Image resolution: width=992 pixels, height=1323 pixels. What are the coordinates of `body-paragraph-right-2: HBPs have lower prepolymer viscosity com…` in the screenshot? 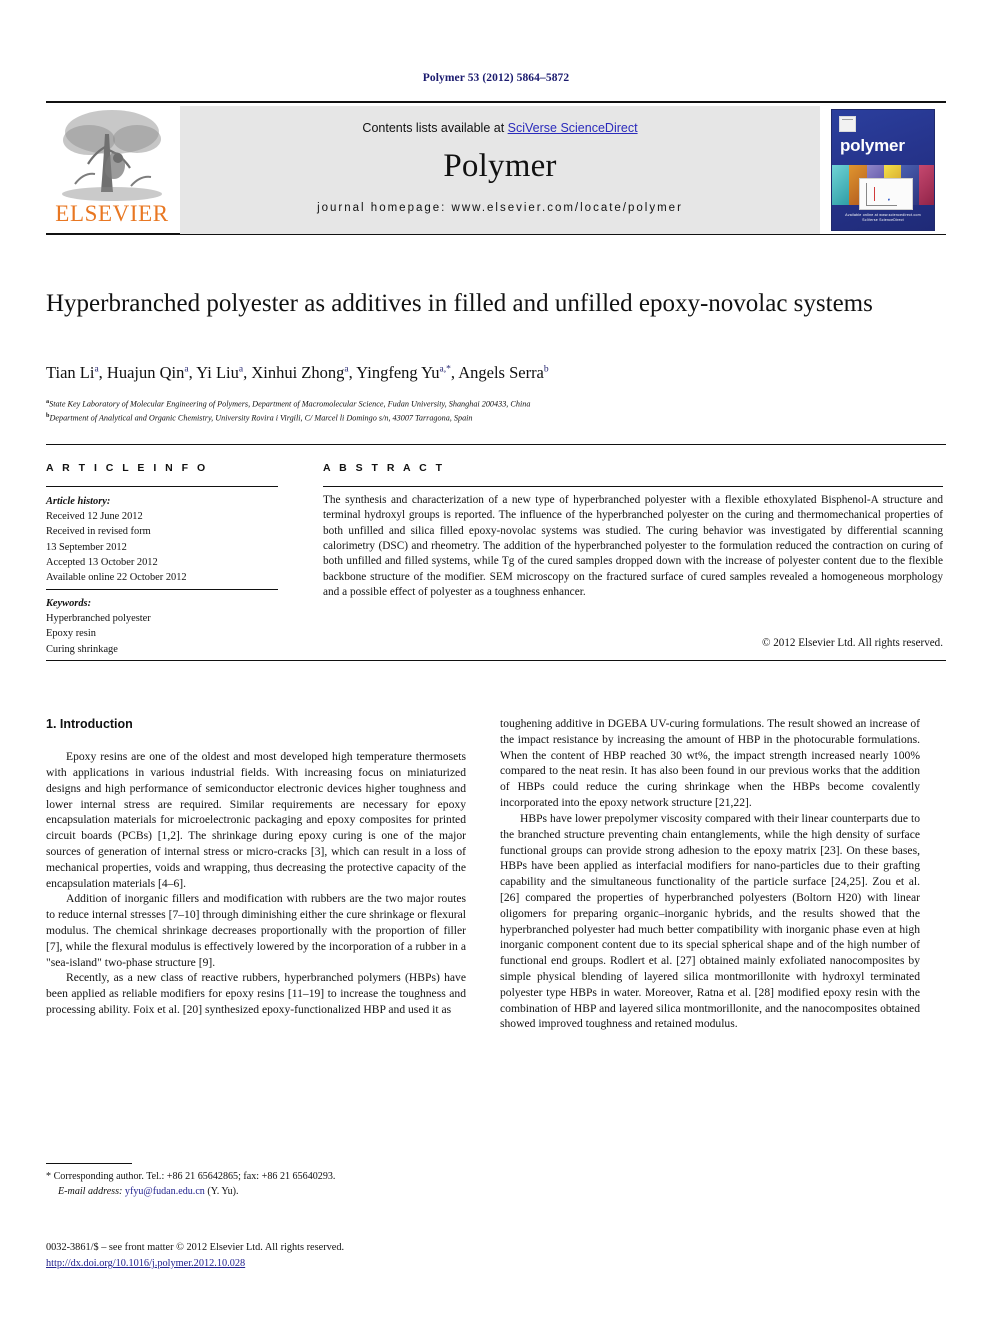 It's located at (710, 921).